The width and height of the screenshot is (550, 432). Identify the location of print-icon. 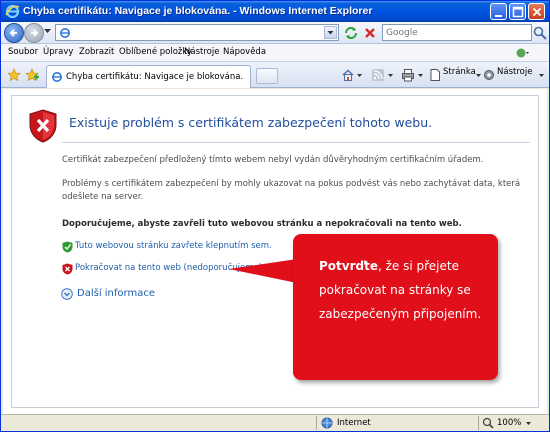
(408, 75).